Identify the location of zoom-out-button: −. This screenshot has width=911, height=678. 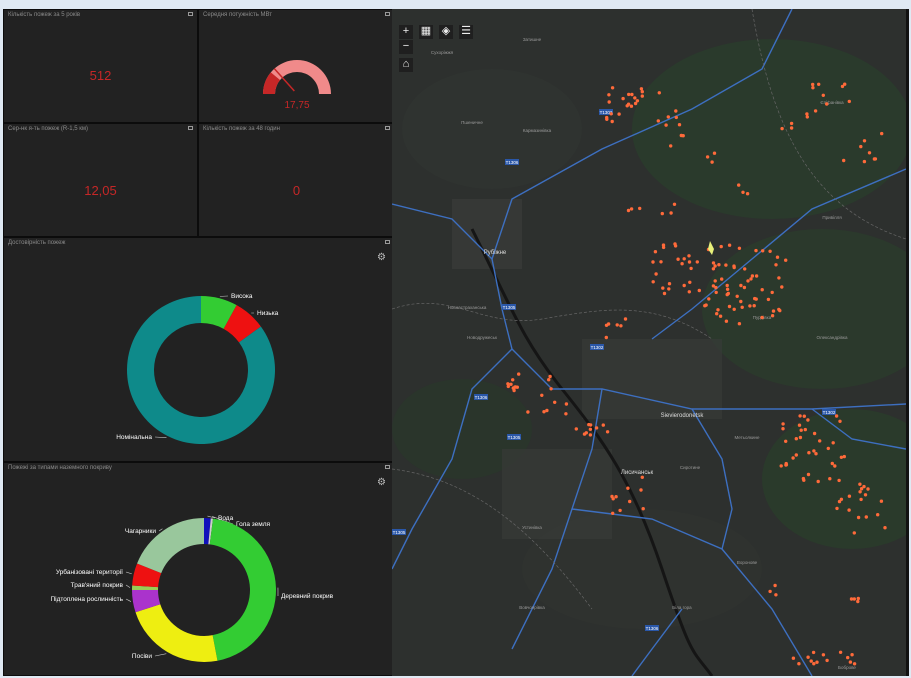
(406, 47).